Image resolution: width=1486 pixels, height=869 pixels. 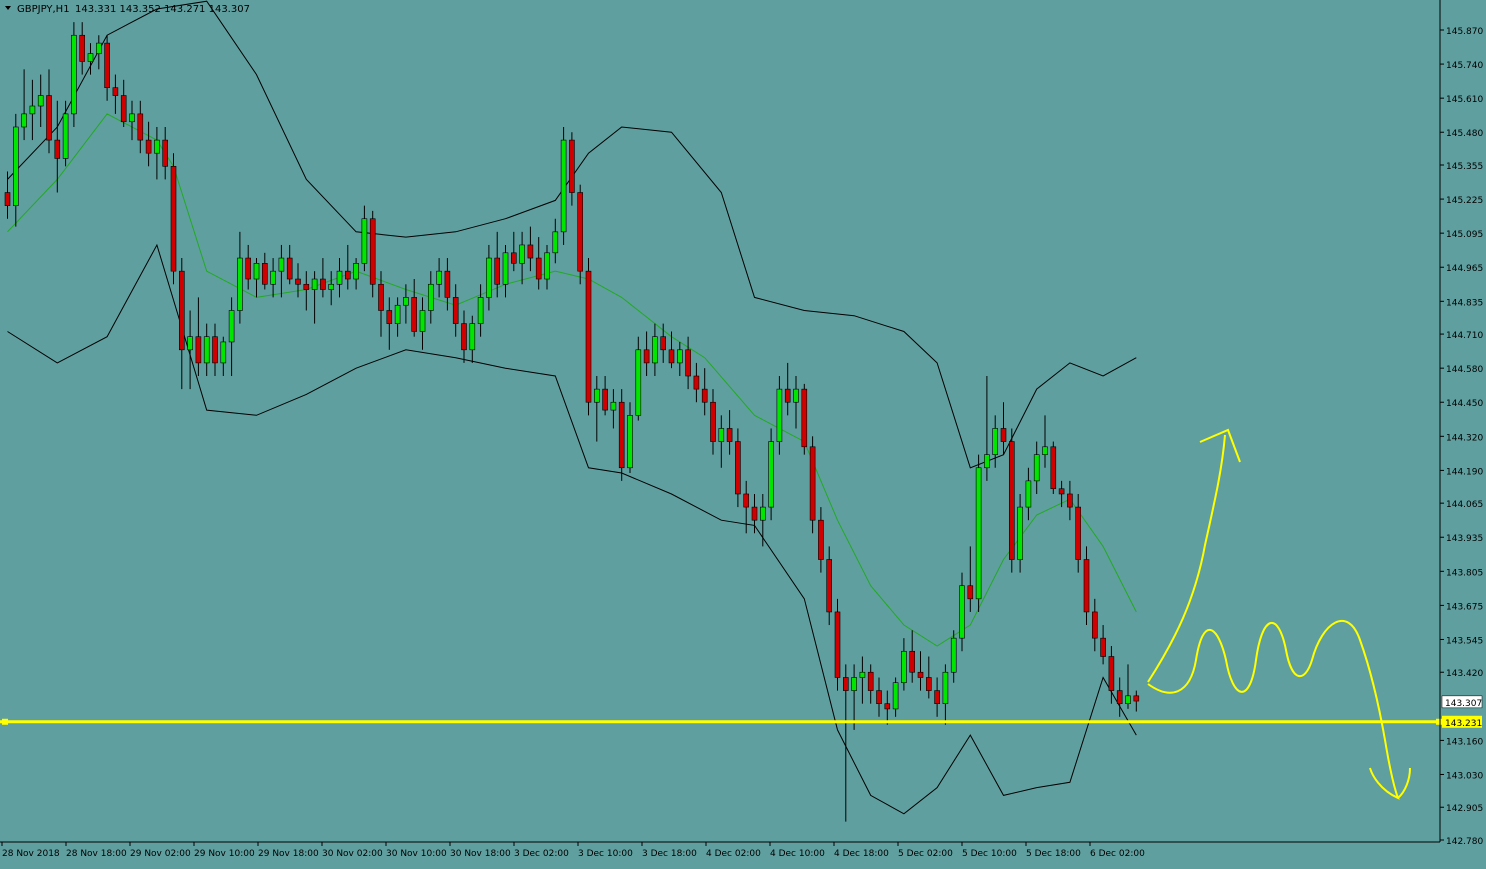 I want to click on time-tick-label: 30 Nov 18:00, so click(x=480, y=854).